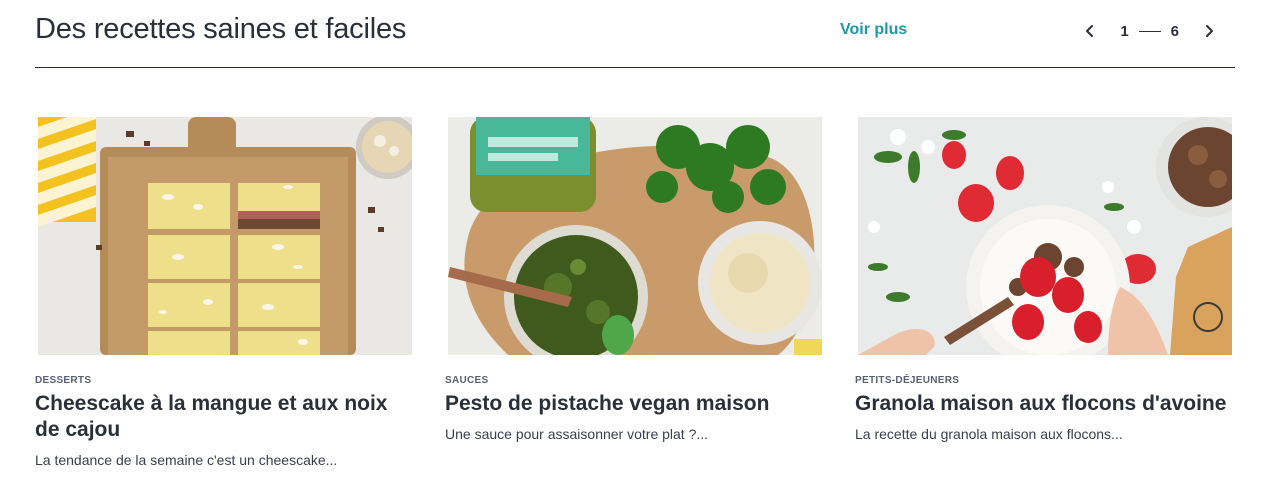  What do you see at coordinates (635, 404) in the screenshot?
I see `card-title: Pesto de pistache vegan maison` at bounding box center [635, 404].